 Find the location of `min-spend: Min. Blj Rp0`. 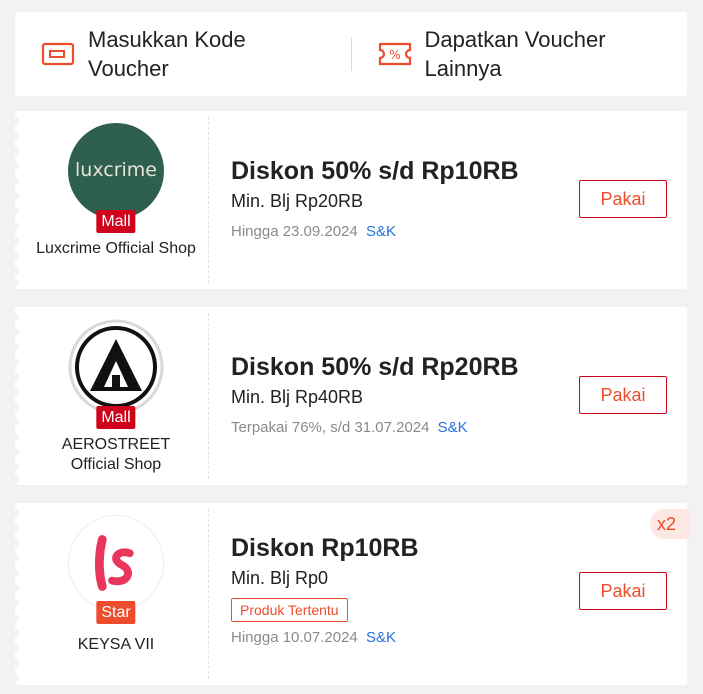

min-spend: Min. Blj Rp0 is located at coordinates (280, 578).